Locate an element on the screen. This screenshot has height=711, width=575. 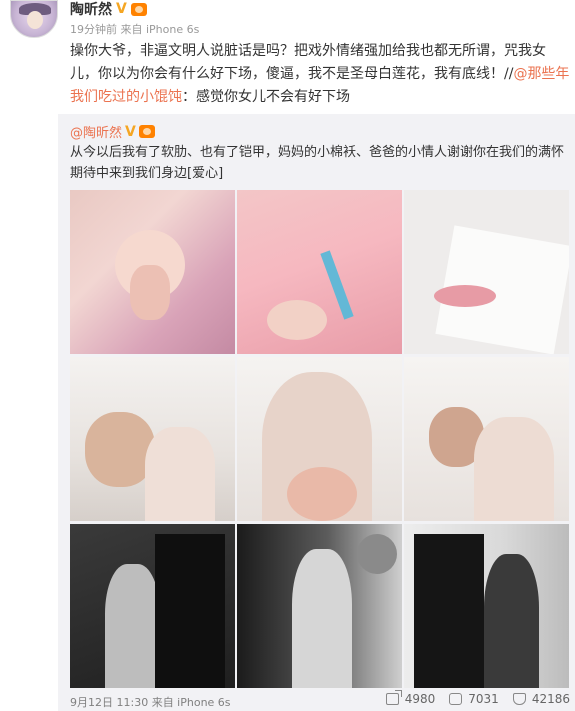
repost-time: 9月12日 11:30 来自 iPhone 6s is located at coordinates (150, 702).